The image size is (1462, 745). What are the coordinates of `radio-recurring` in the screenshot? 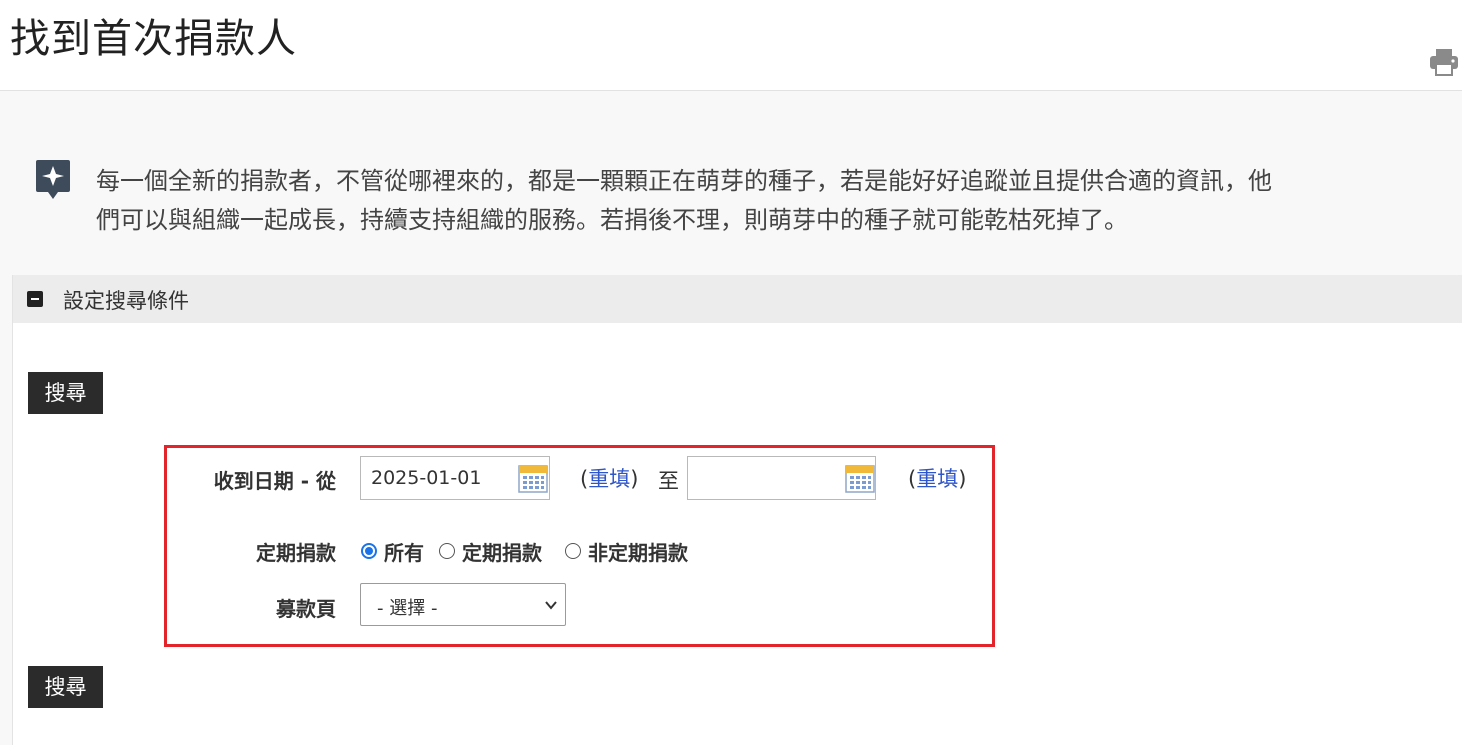 It's located at (447, 551).